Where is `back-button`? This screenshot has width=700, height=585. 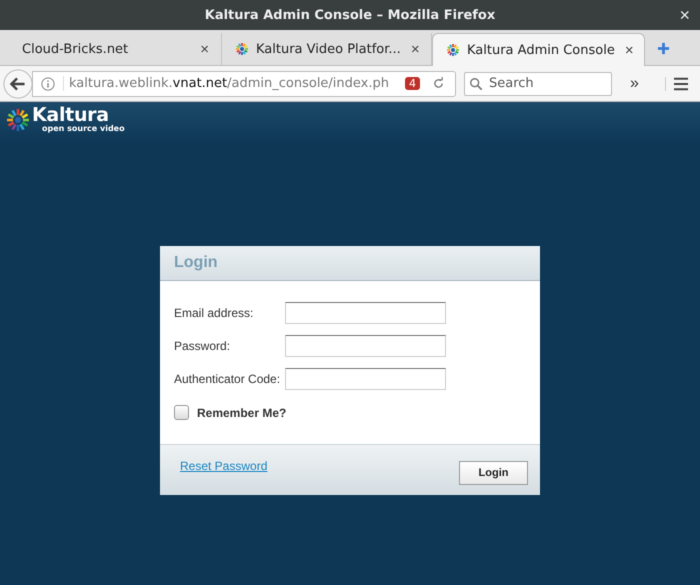 back-button is located at coordinates (18, 83).